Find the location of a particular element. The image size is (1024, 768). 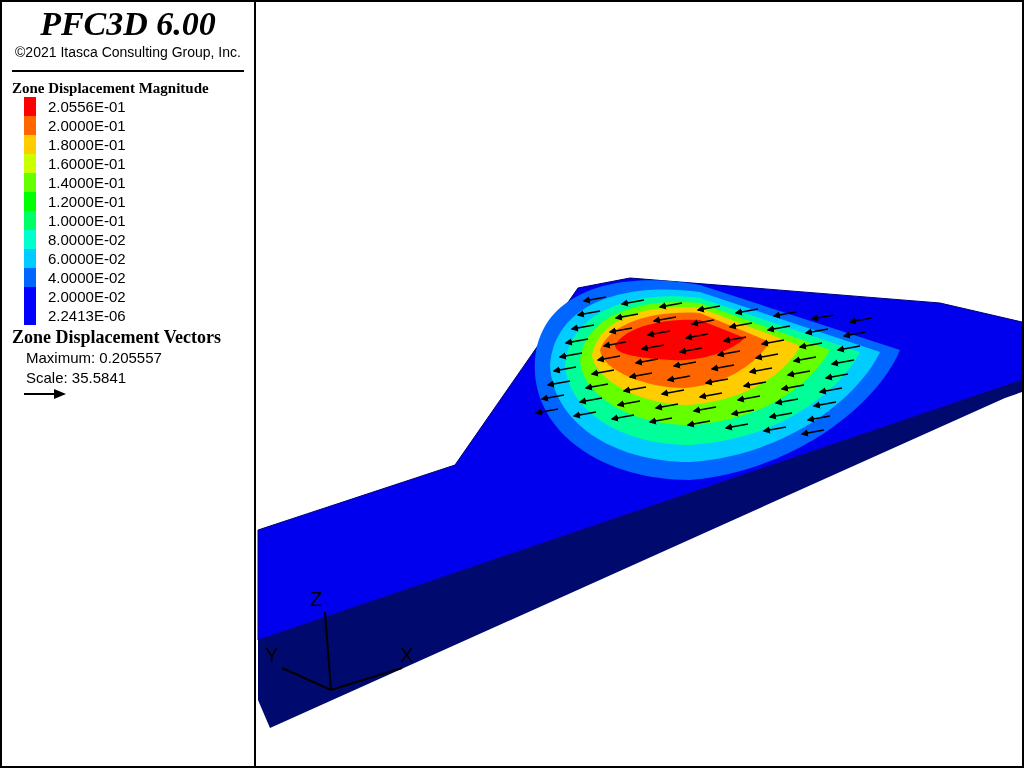

legend-label: 1.4000E-01 is located at coordinates (87, 182).